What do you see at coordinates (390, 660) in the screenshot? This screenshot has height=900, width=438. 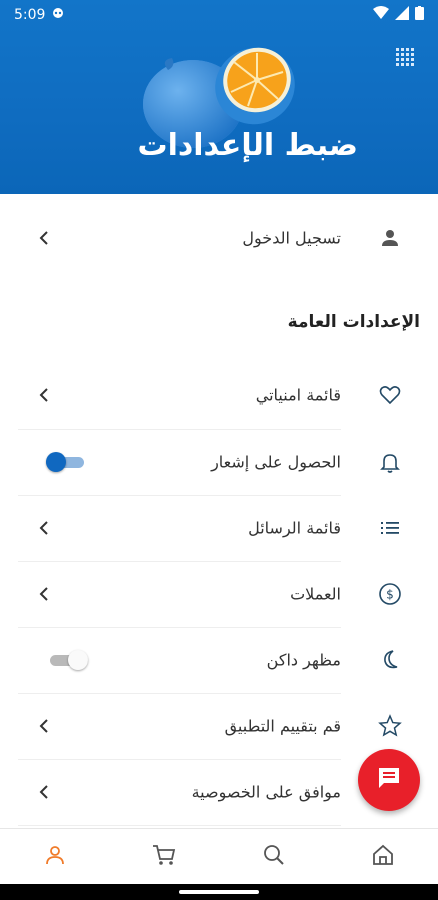 I see `moon-icon` at bounding box center [390, 660].